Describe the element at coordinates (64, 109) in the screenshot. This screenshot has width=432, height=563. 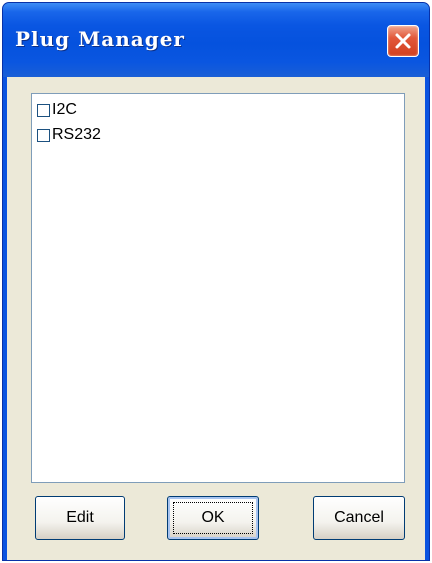
I see `list-item-label: I2C` at that location.